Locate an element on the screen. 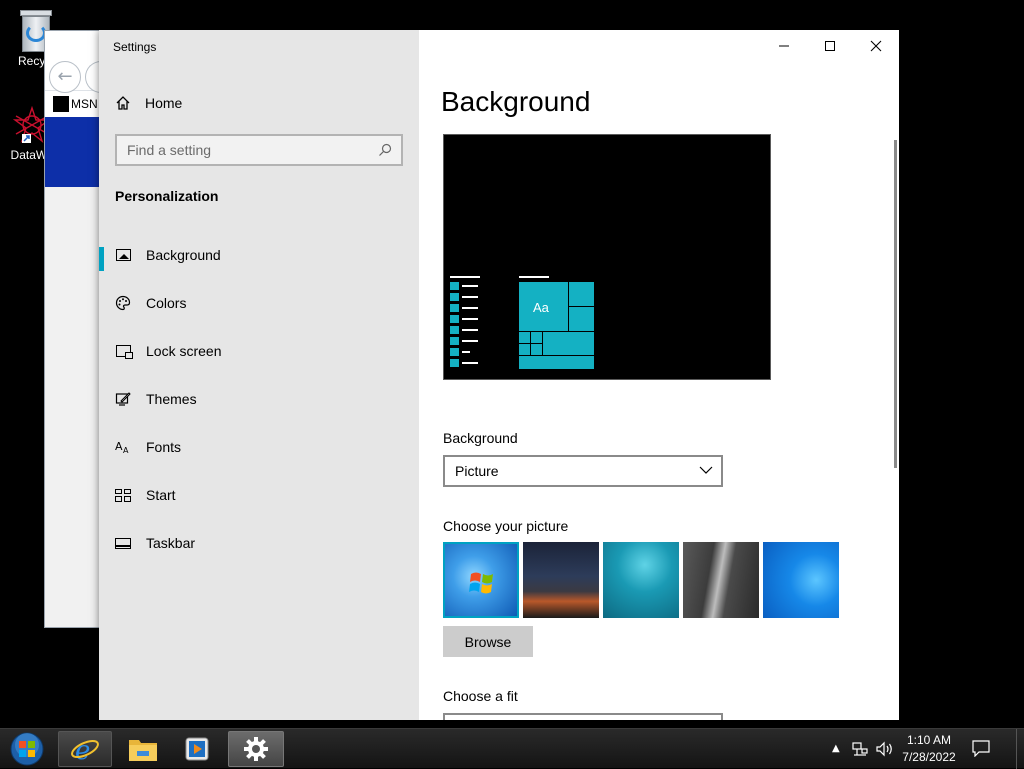 The image size is (1024, 769). media-player-icon is located at coordinates (197, 749).